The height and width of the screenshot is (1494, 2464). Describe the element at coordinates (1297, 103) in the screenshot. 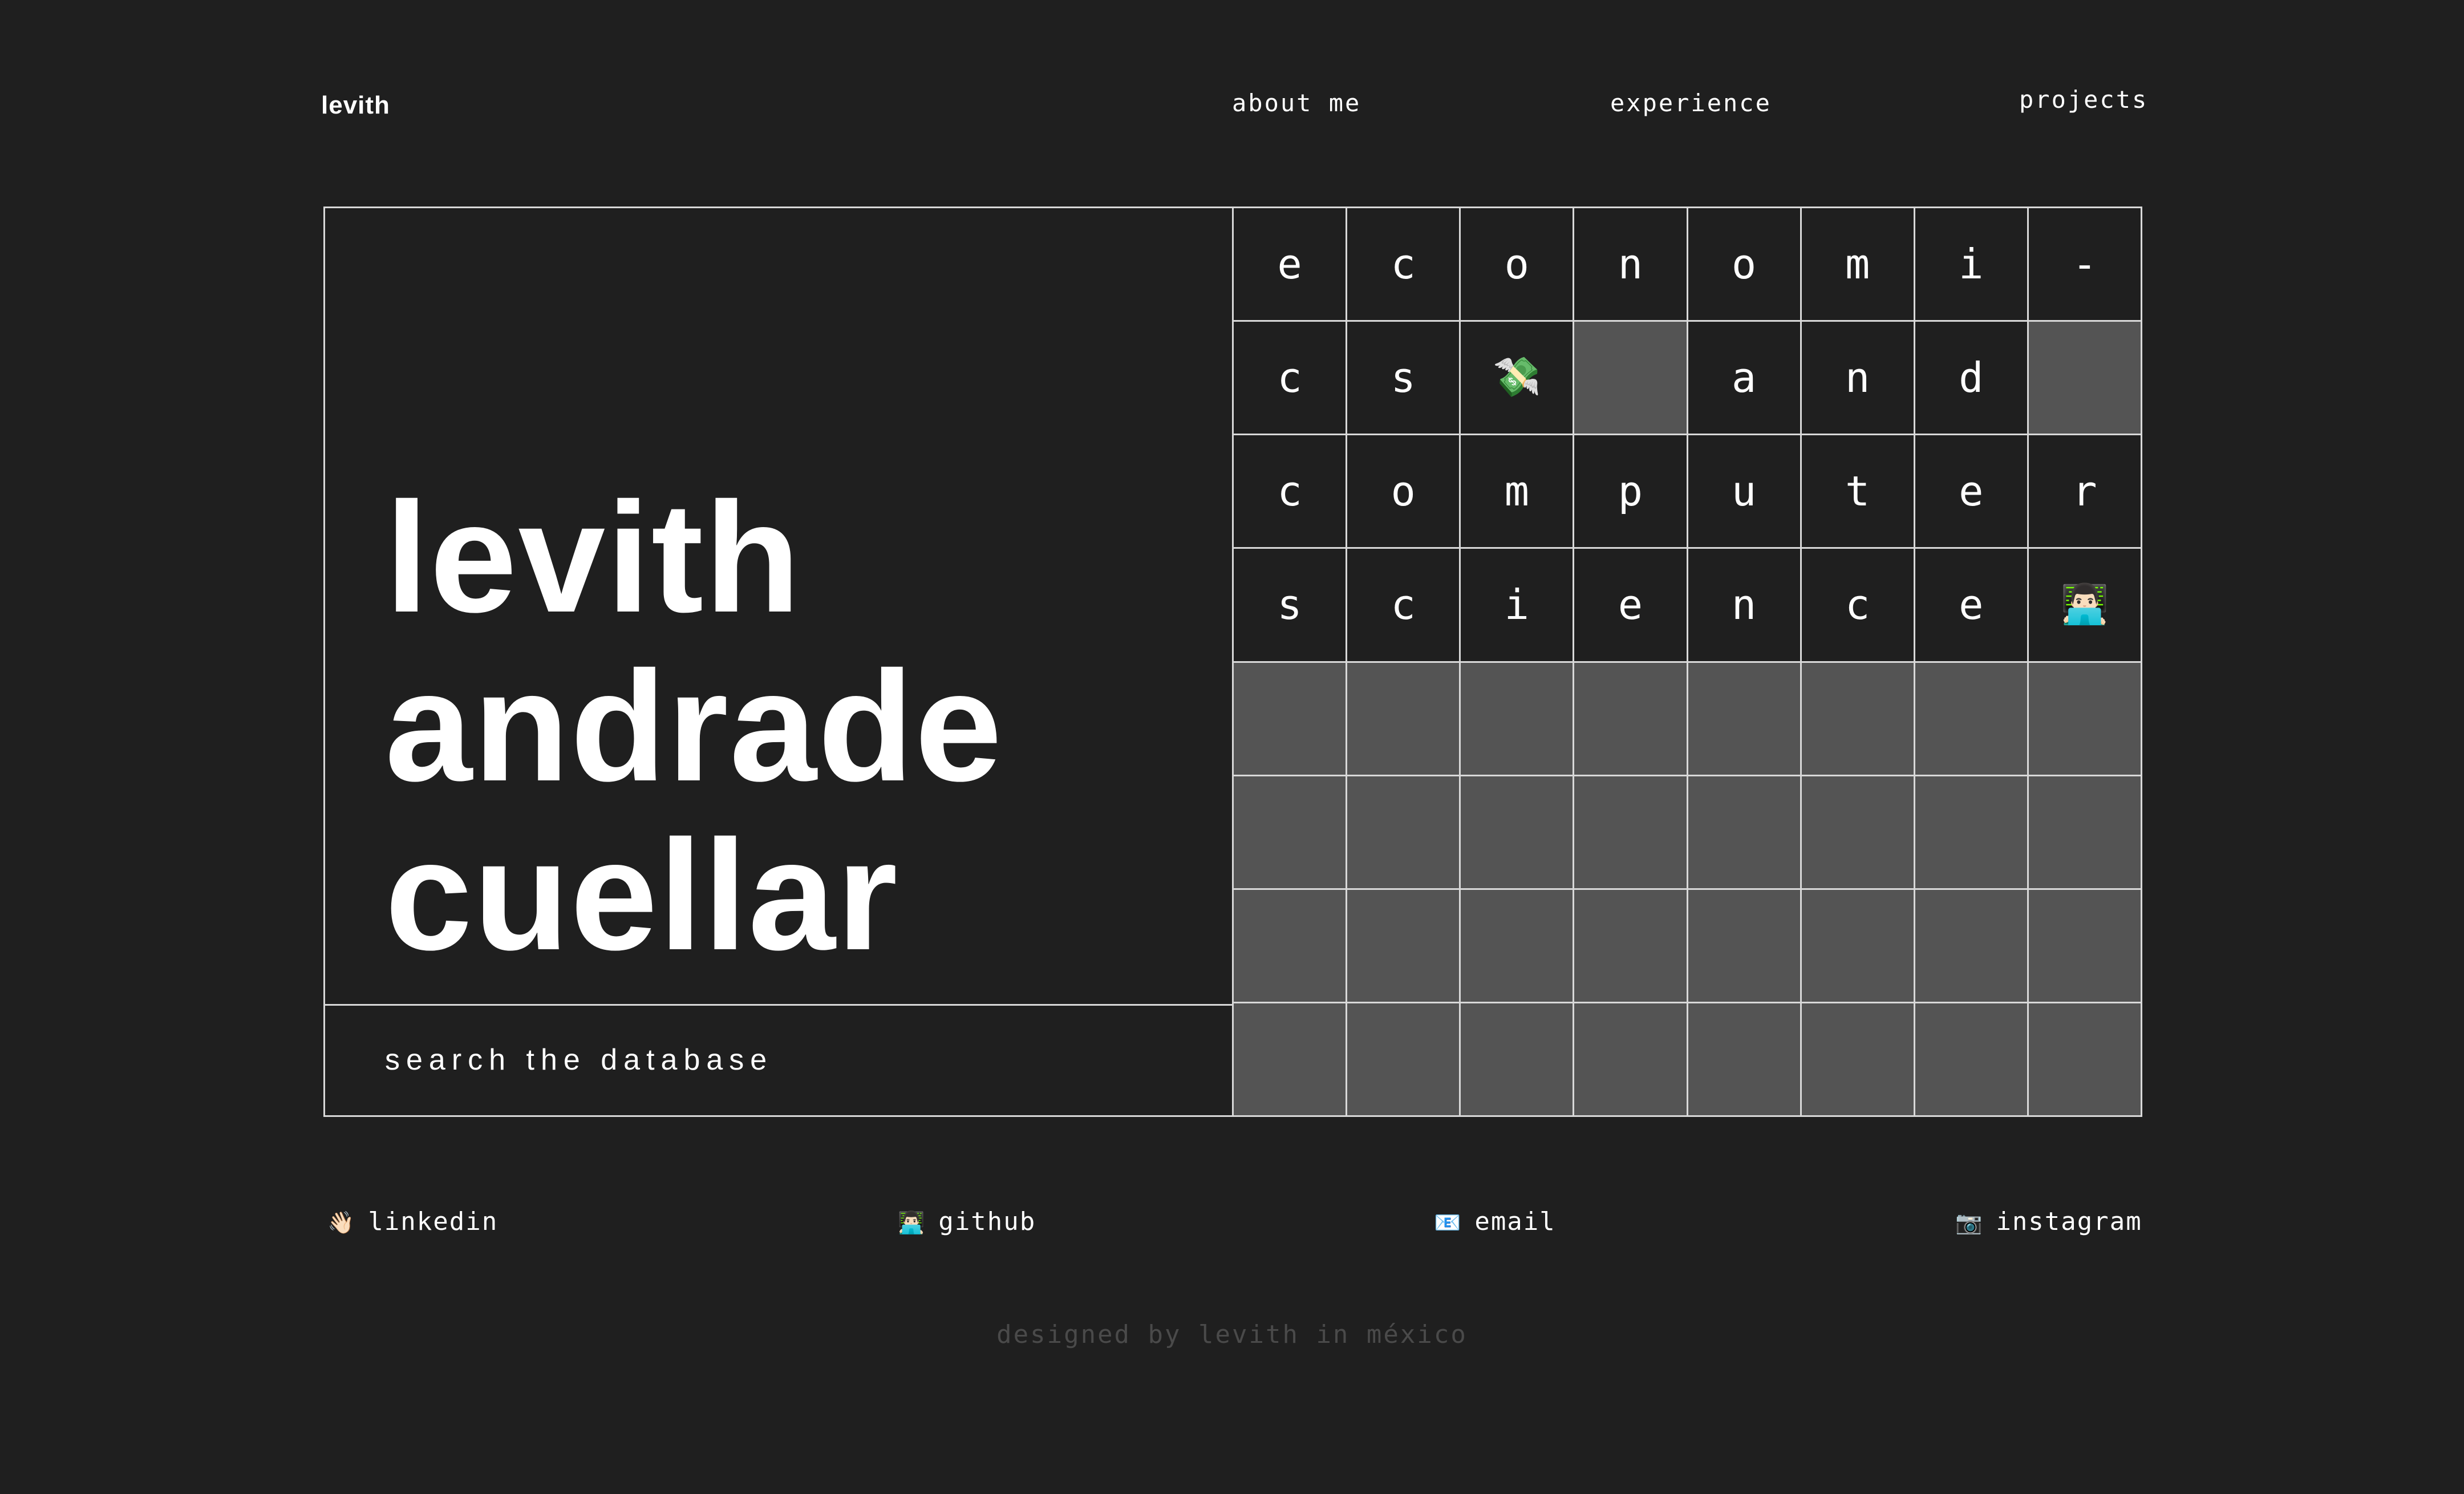

I see `nav-about-me: about me` at that location.